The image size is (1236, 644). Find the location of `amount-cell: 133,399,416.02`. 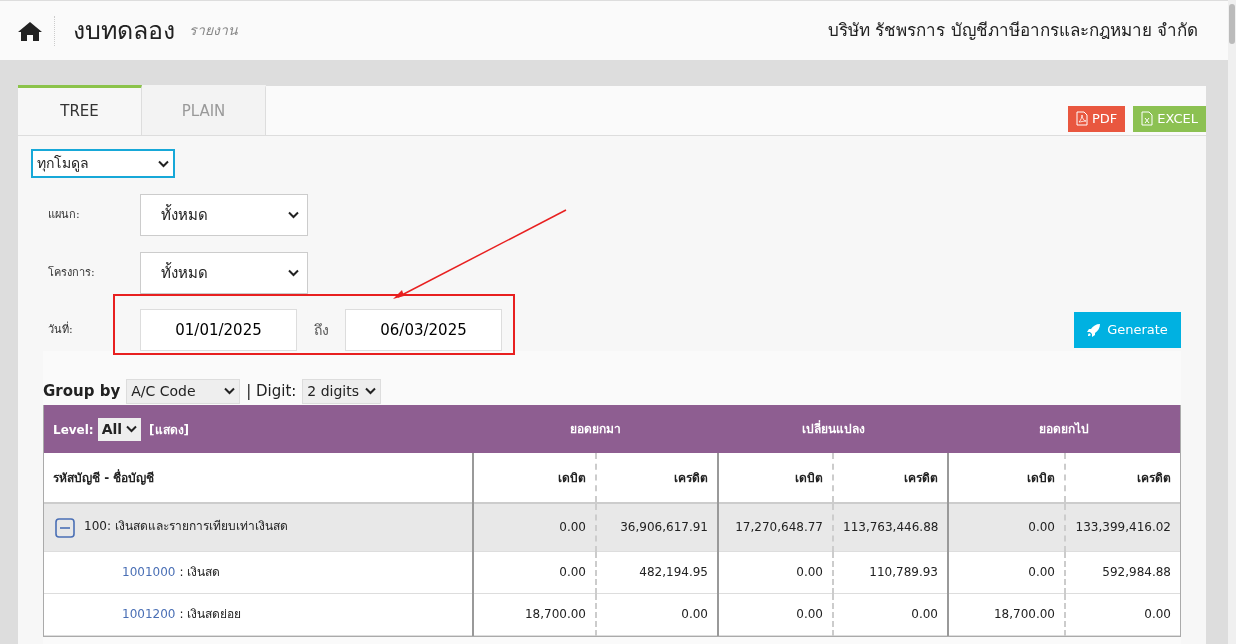

amount-cell: 133,399,416.02 is located at coordinates (1122, 527).